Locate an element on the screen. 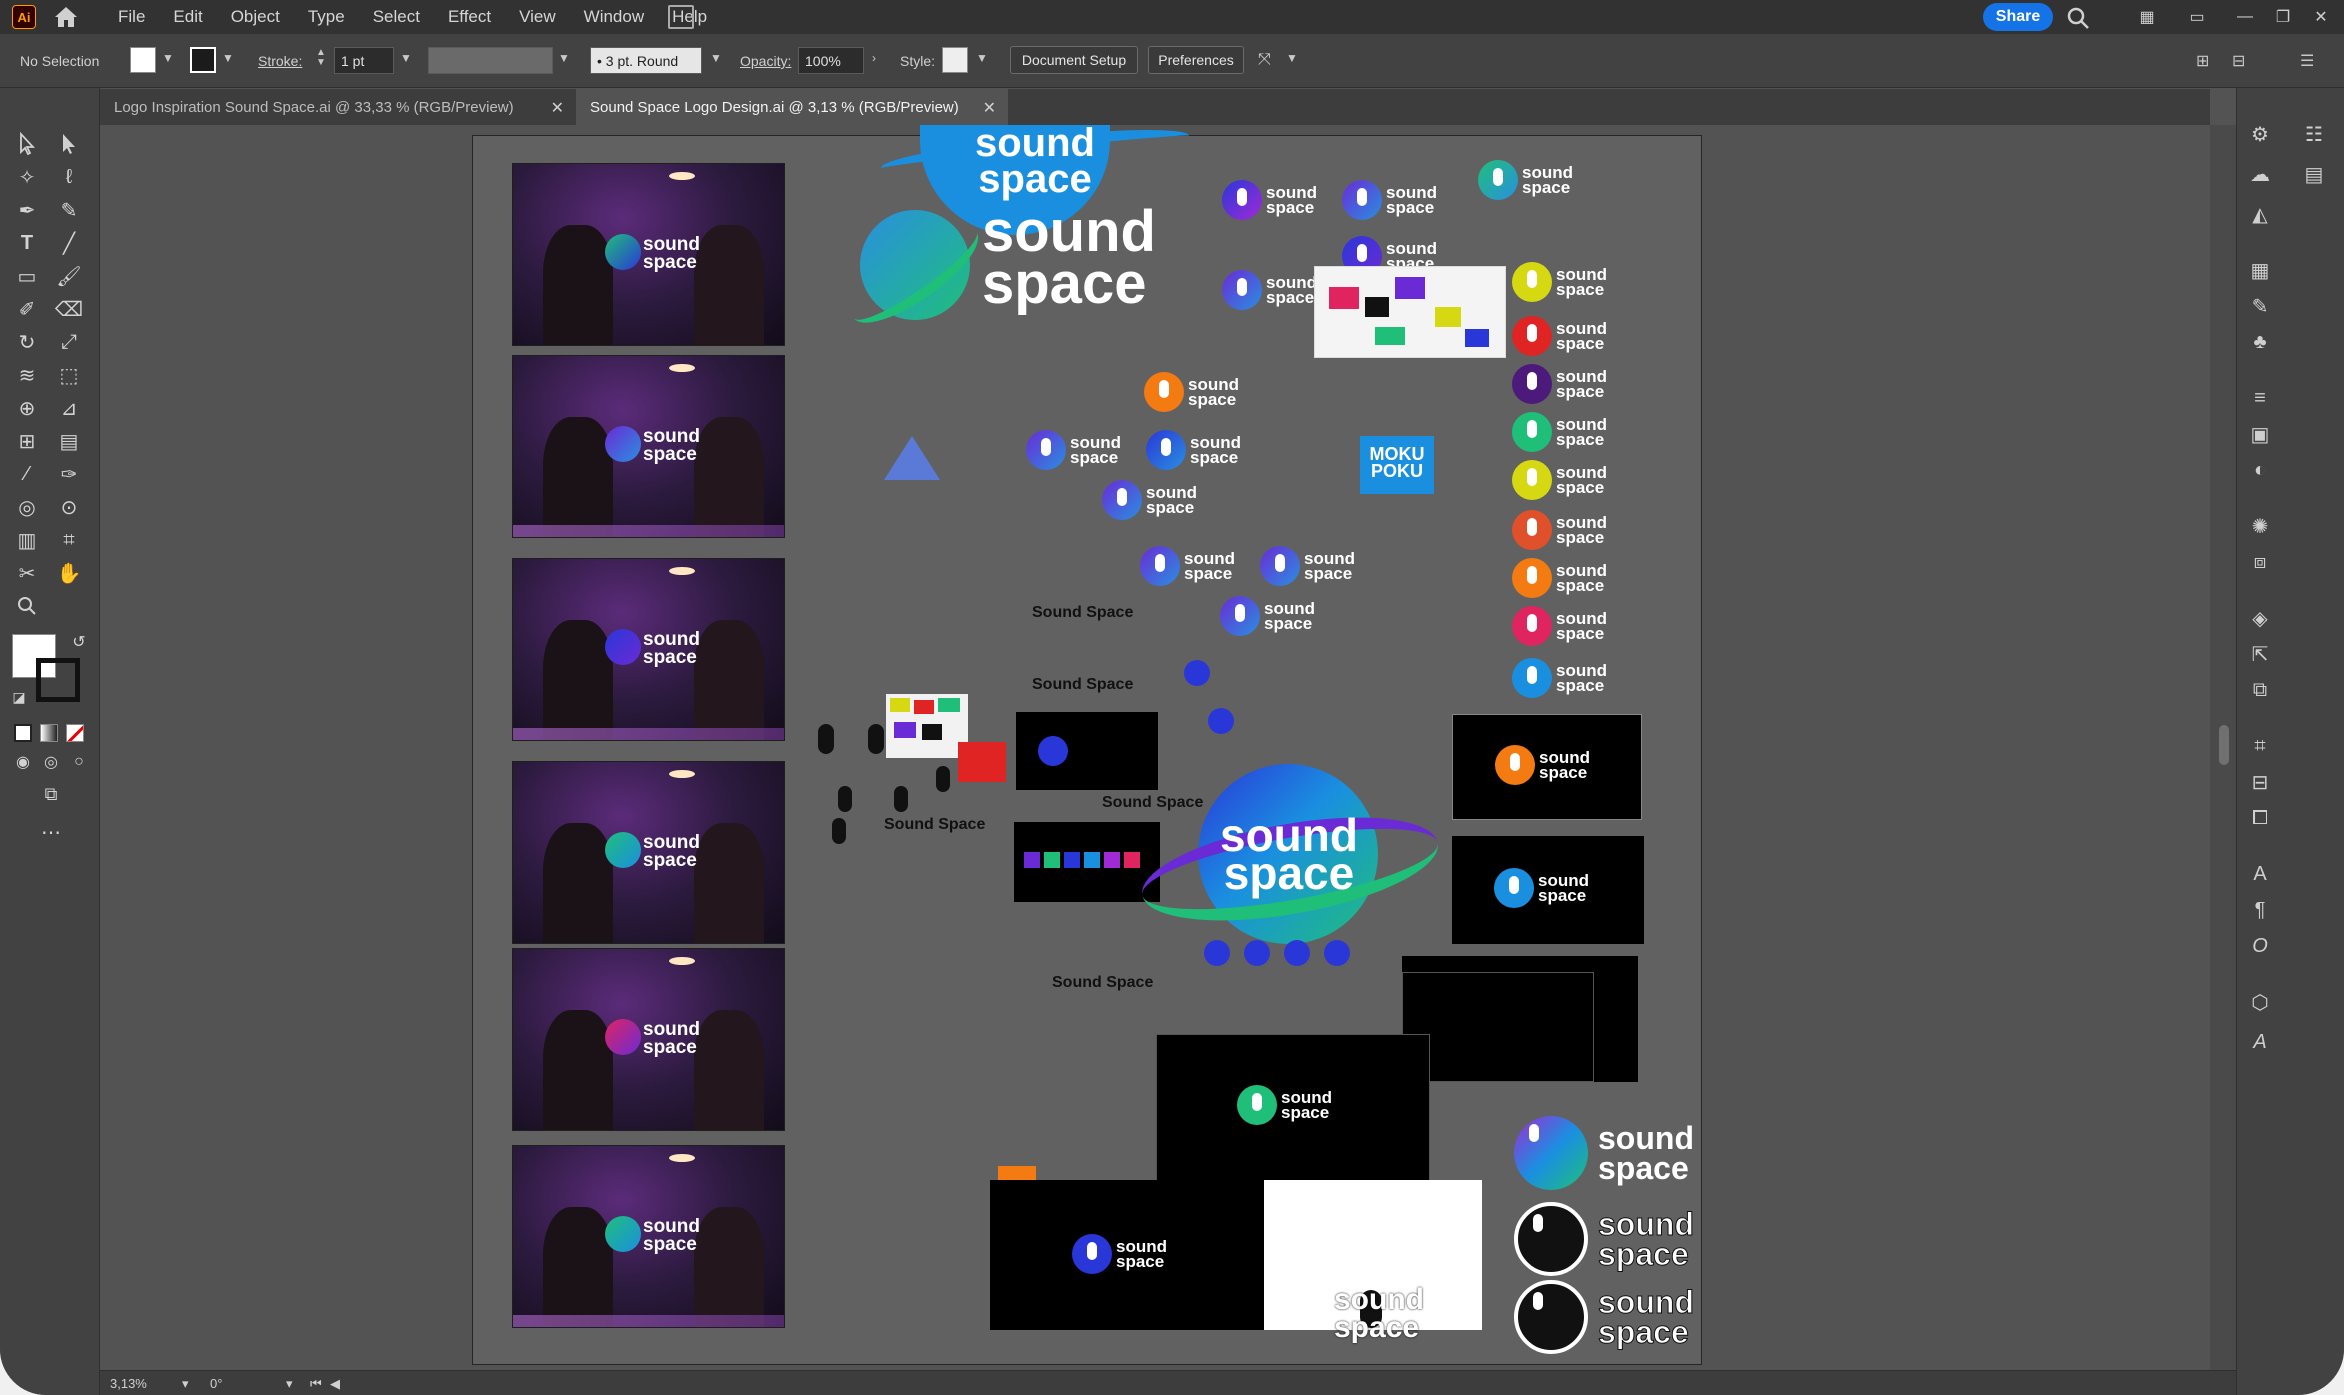 This screenshot has height=1395, width=2344. paragraph-icon: ¶ is located at coordinates (2260, 910).